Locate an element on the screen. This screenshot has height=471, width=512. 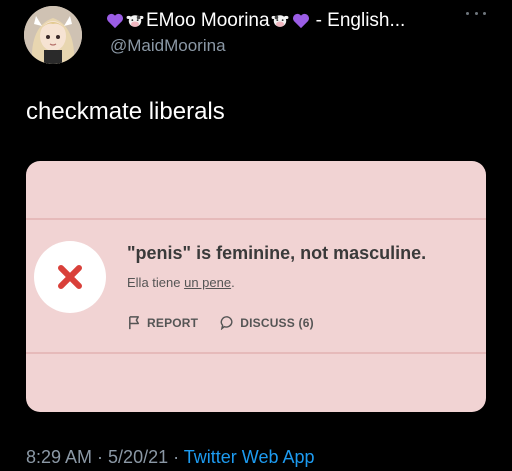
tweet-source-link: Twitter Web App is located at coordinates (249, 457).